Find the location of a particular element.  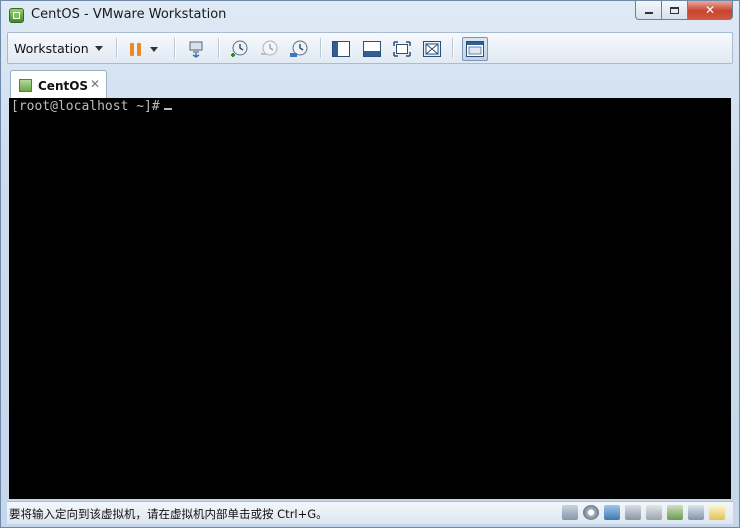

tab-strip: CentOS ✕ is located at coordinates (370, 83).